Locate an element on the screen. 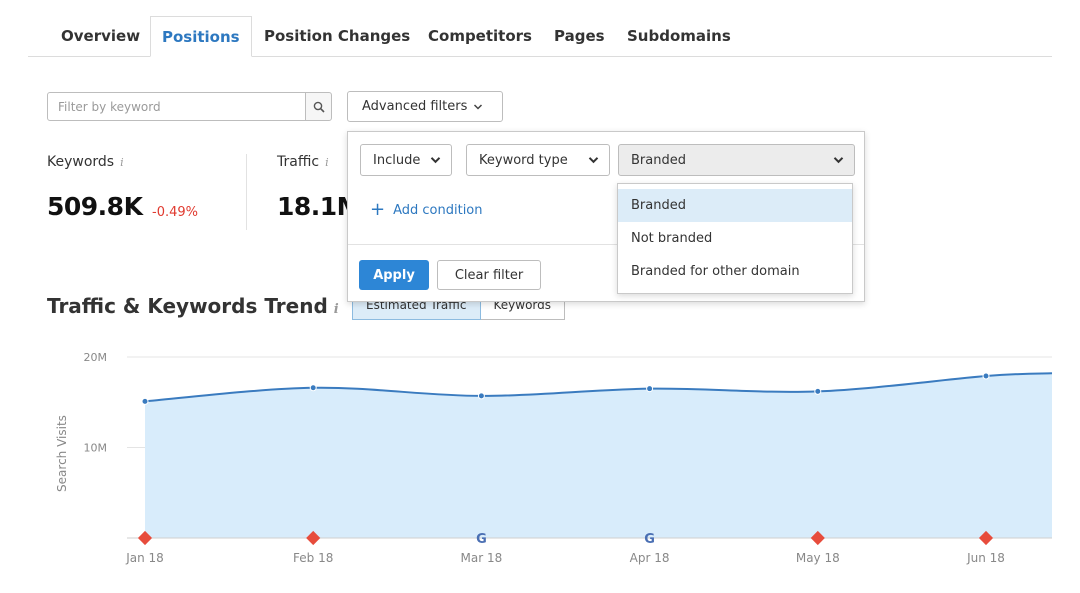 The image size is (1080, 593). keywords-value: 509.8K is located at coordinates (95, 206).